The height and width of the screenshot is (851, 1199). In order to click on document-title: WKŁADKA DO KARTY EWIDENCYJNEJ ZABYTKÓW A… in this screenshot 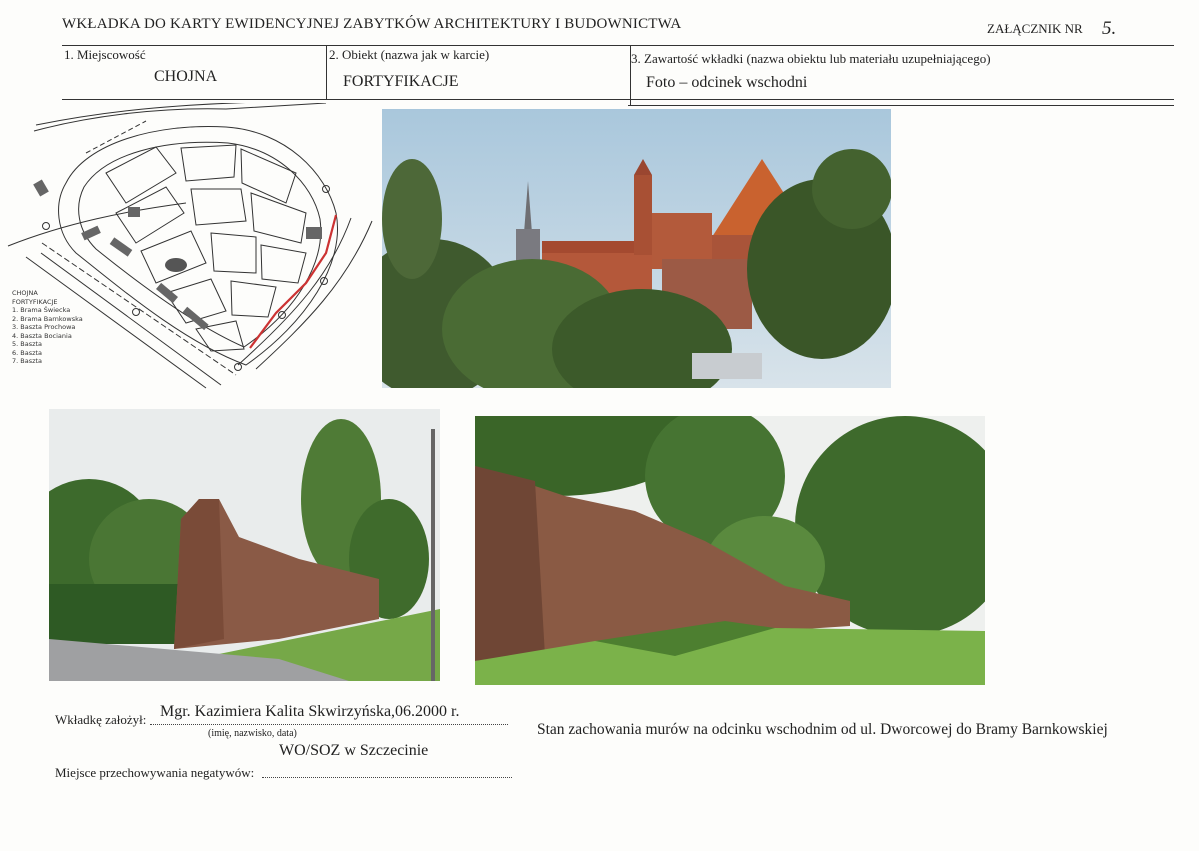, I will do `click(372, 24)`.